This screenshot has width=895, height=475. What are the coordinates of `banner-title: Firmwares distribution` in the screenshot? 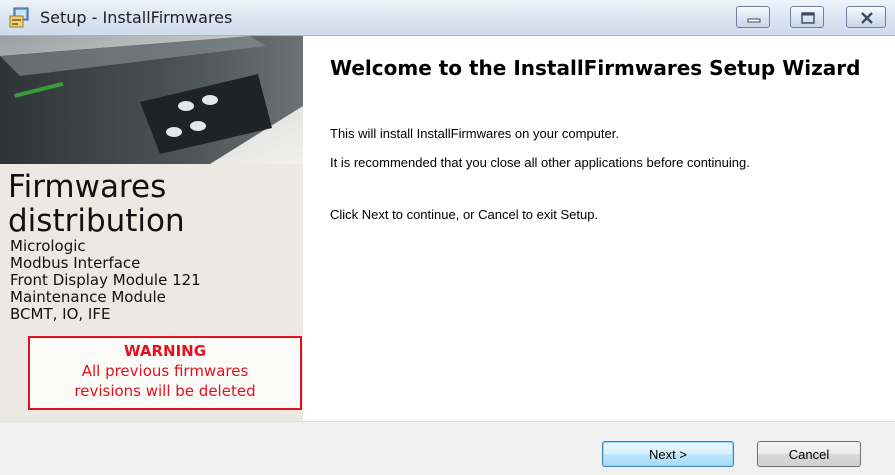 It's located at (96, 204).